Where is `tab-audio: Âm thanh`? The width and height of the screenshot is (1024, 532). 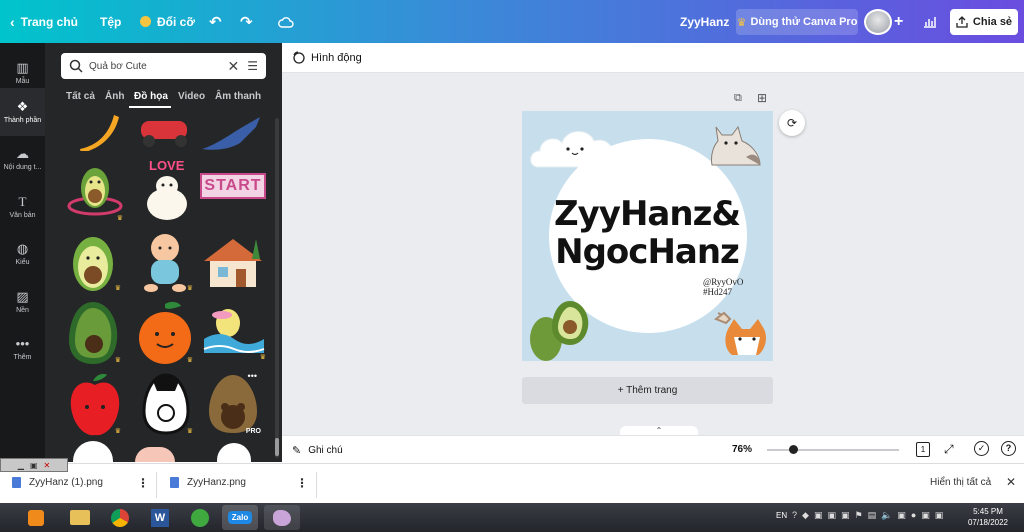 tab-audio: Âm thanh is located at coordinates (238, 96).